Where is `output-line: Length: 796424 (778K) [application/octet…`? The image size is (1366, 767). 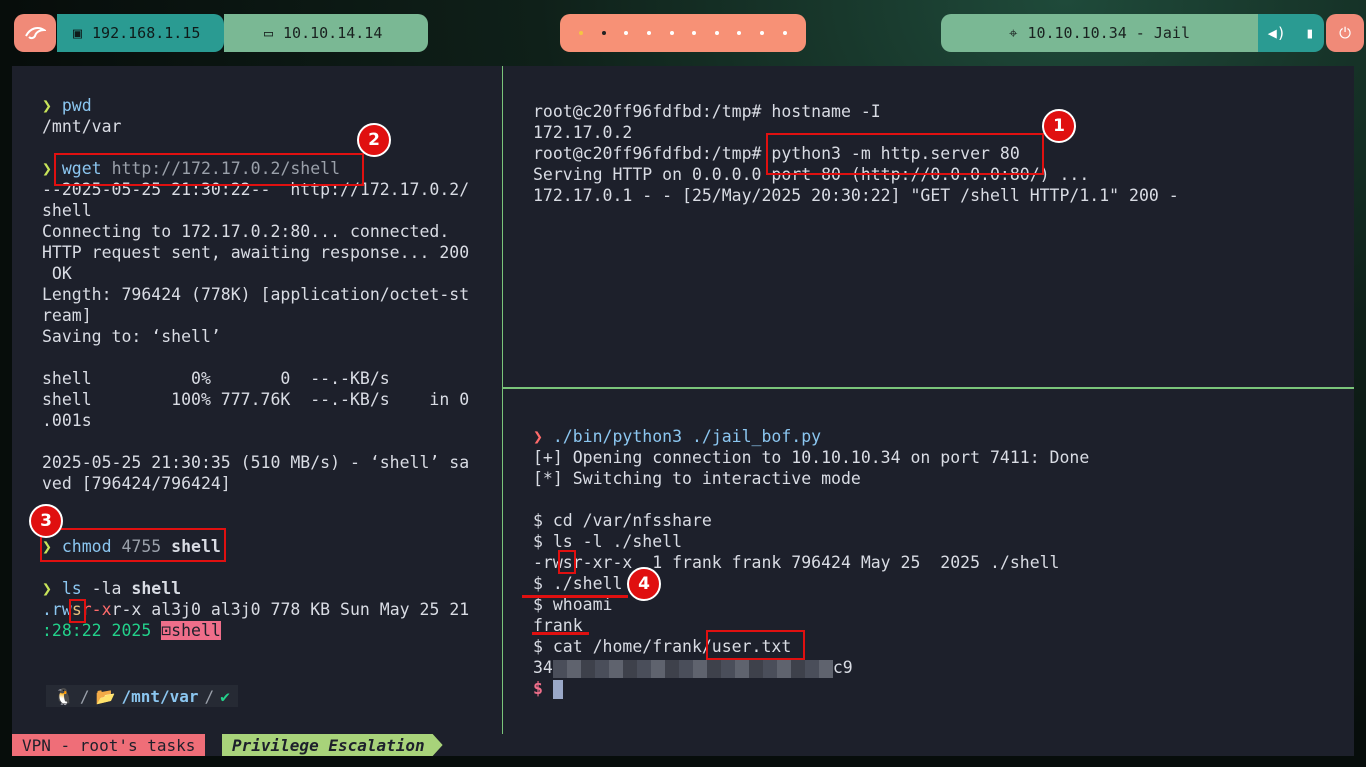 output-line: Length: 796424 (778K) [application/octet… is located at coordinates (256, 294).